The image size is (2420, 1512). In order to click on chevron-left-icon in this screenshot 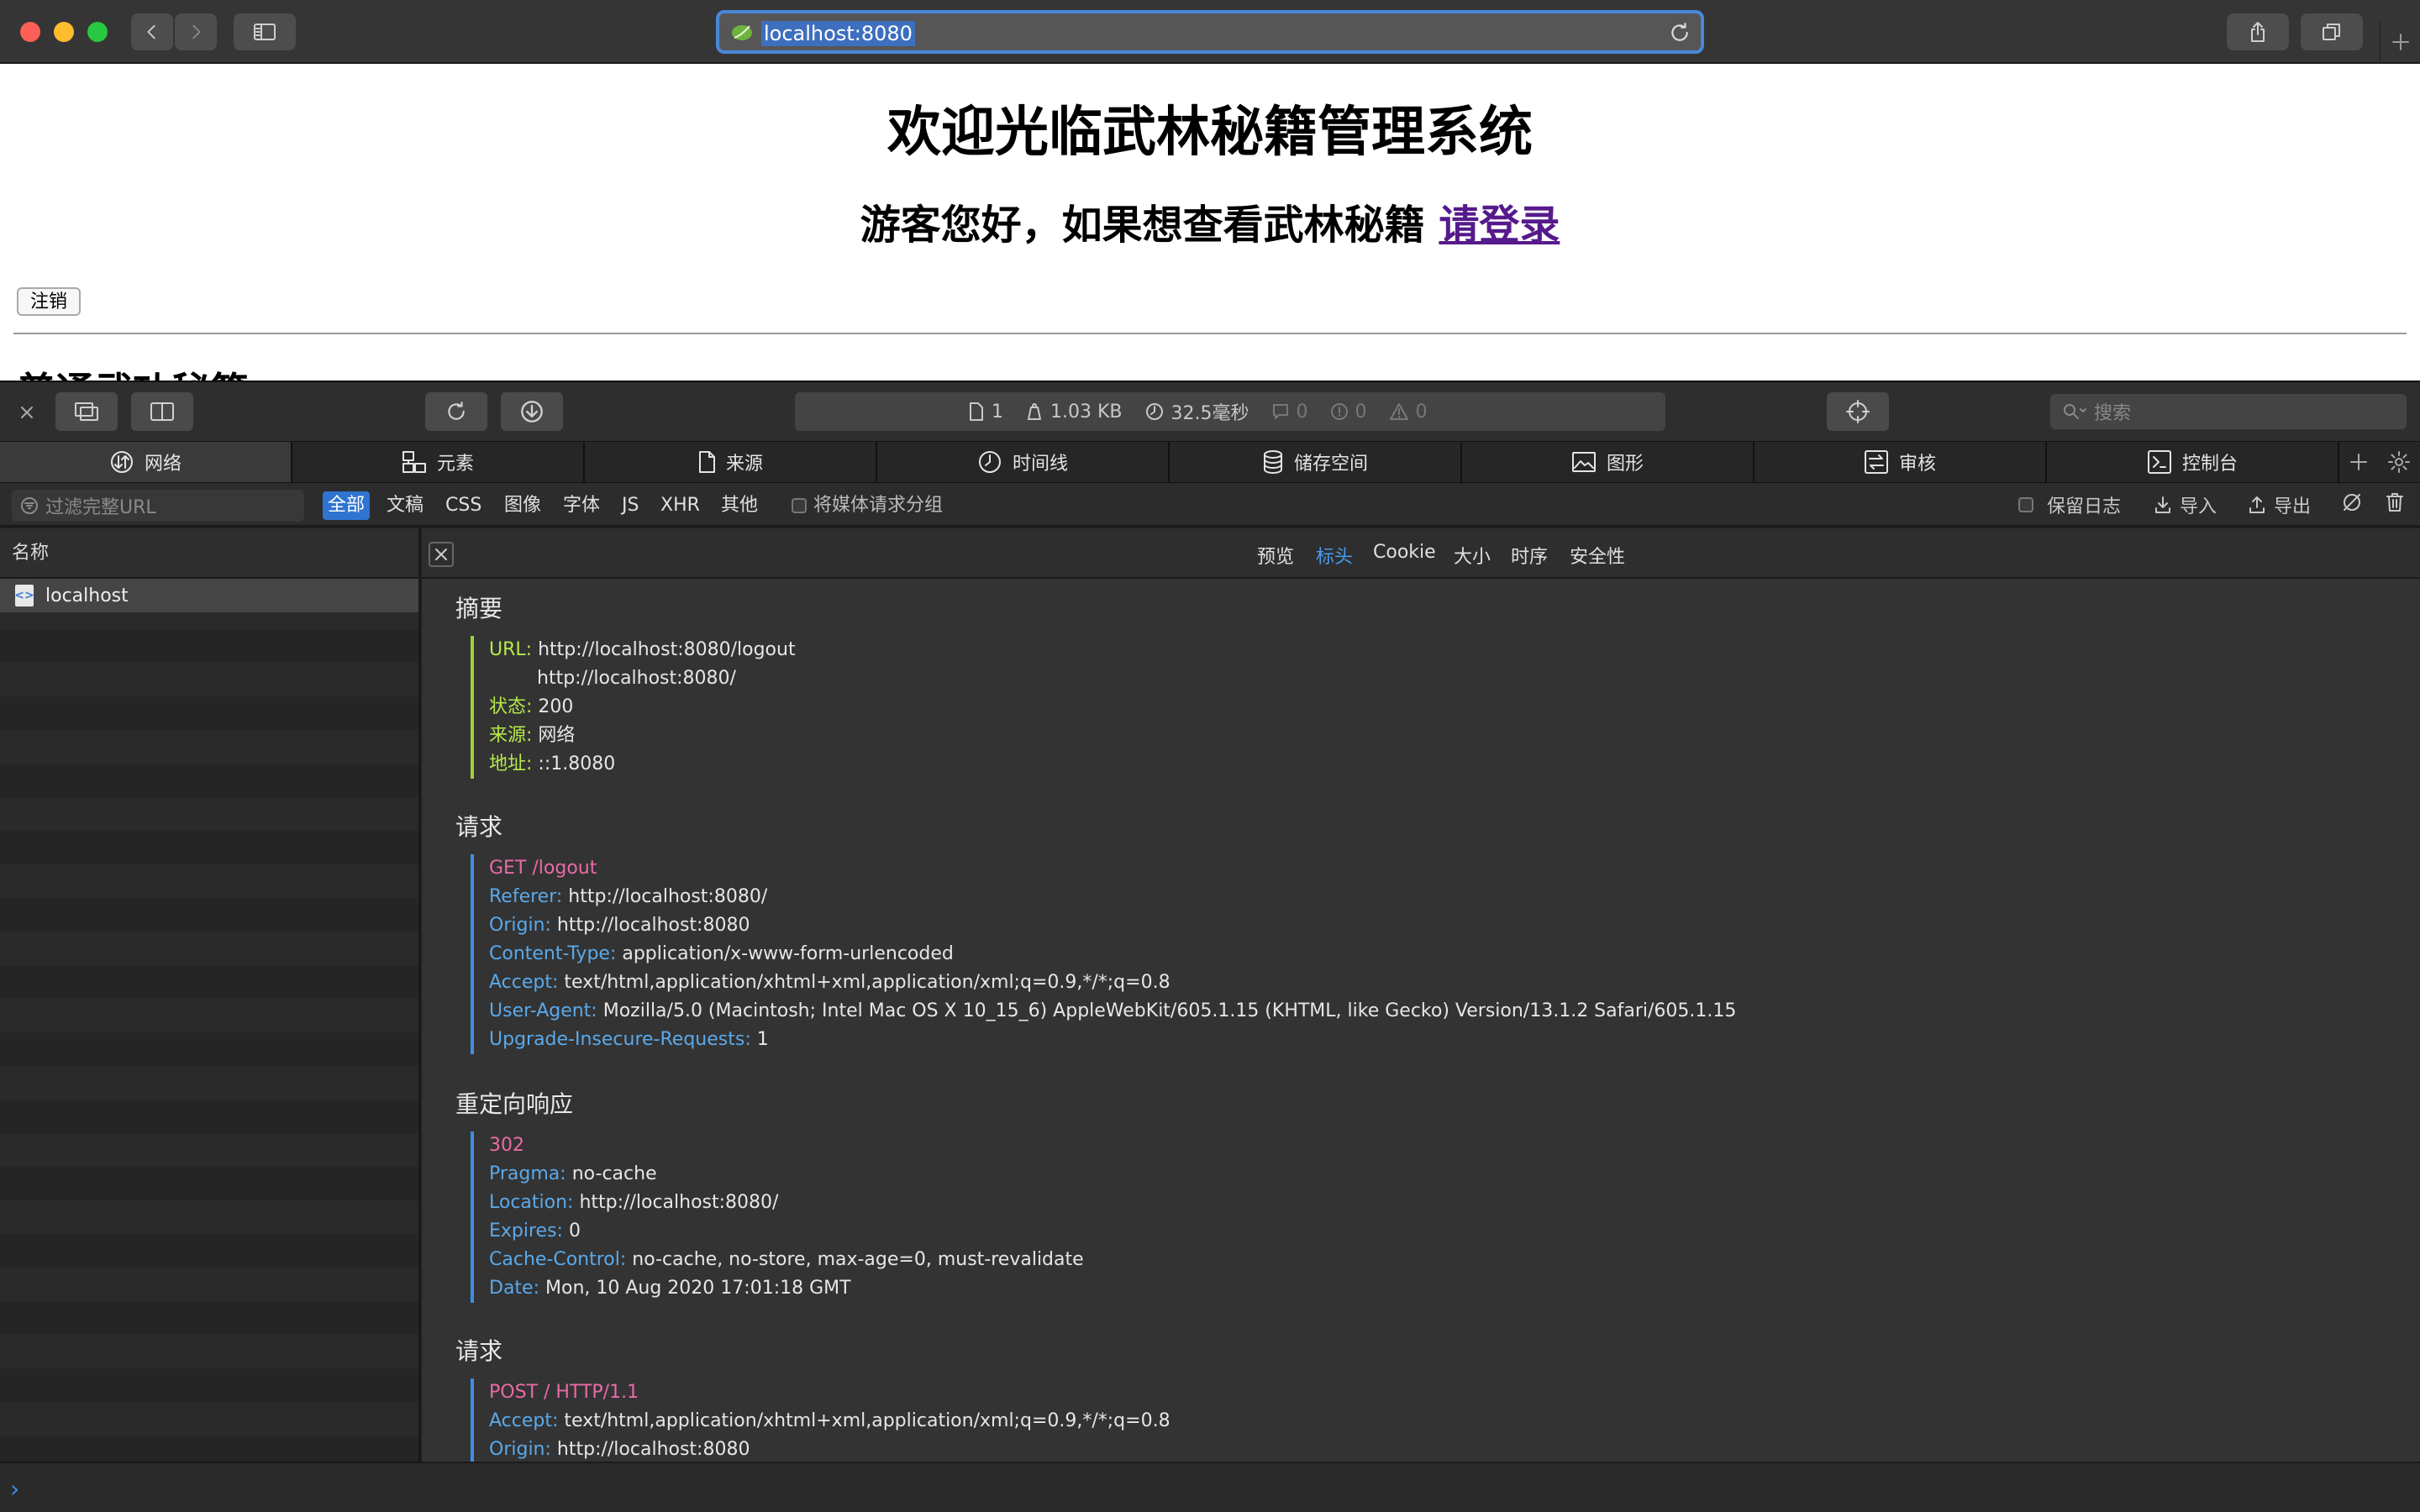, I will do `click(151, 31)`.